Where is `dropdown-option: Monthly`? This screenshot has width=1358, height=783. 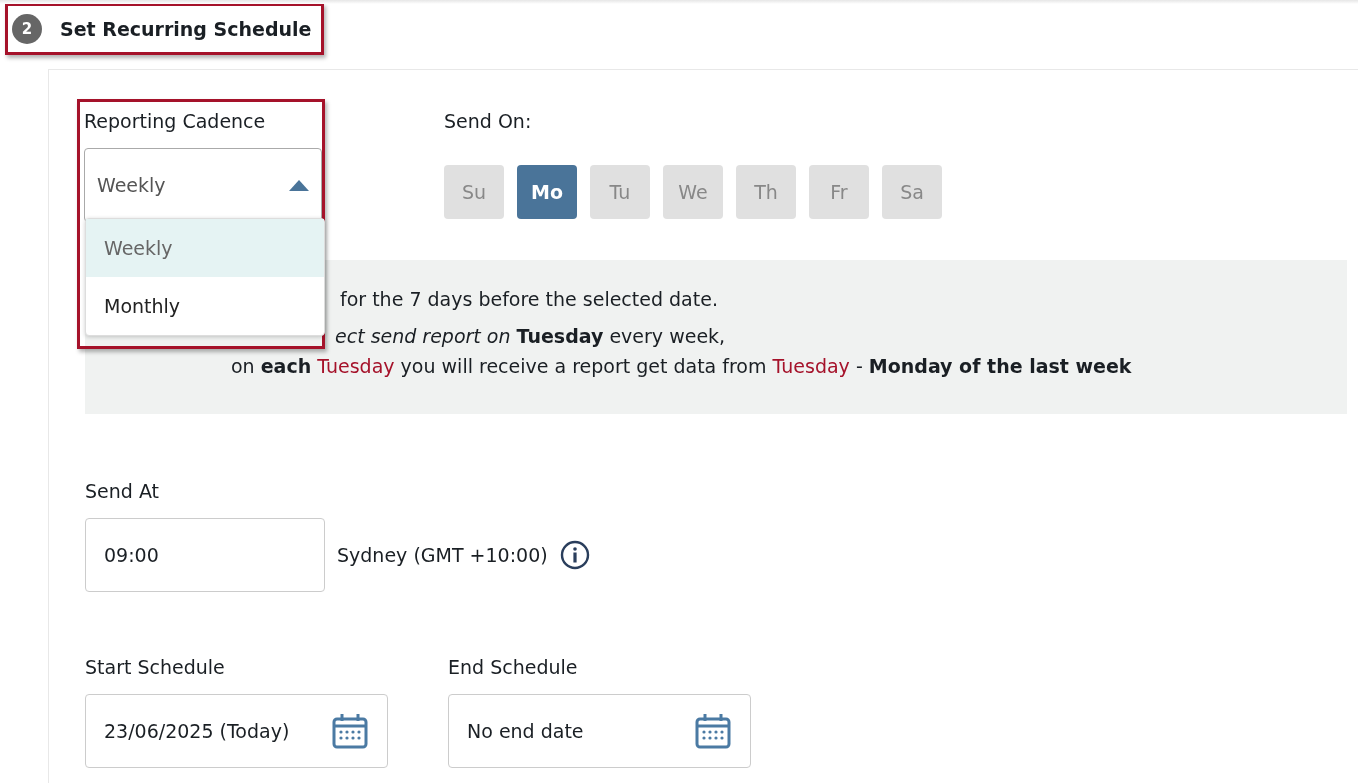 dropdown-option: Monthly is located at coordinates (205, 306).